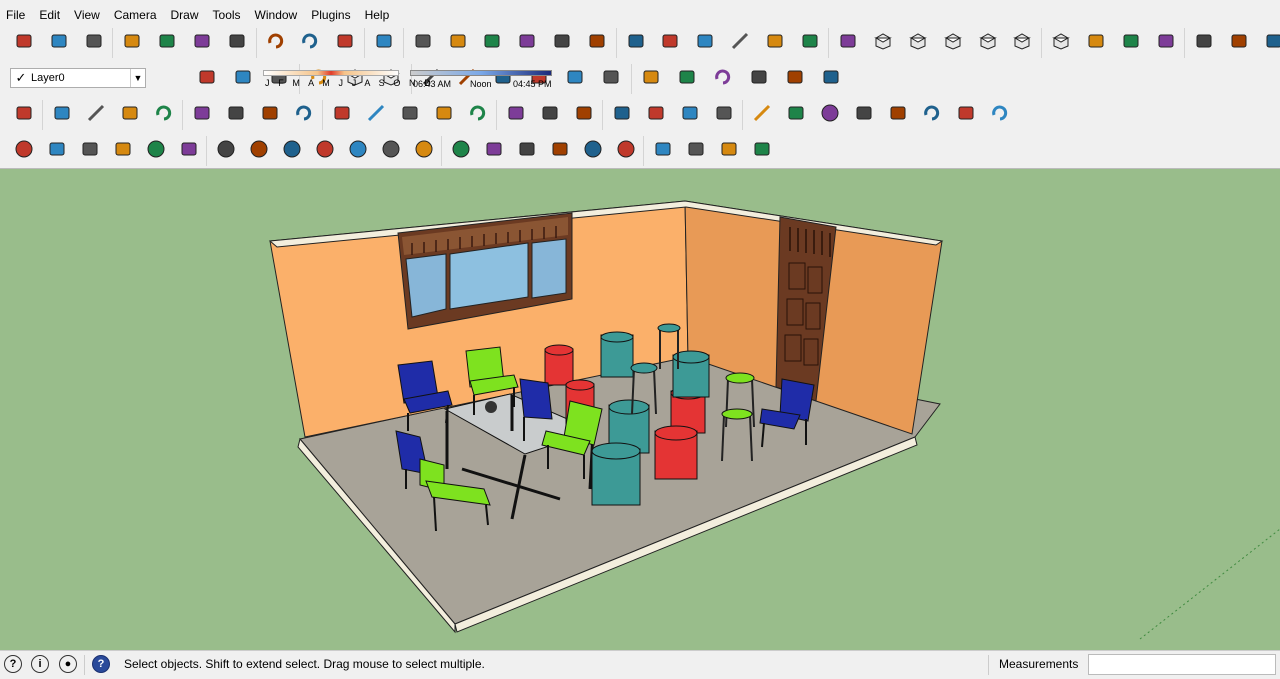 Image resolution: width=1280 pixels, height=679 pixels. What do you see at coordinates (130, 113) in the screenshot?
I see `rectangle-icon` at bounding box center [130, 113].